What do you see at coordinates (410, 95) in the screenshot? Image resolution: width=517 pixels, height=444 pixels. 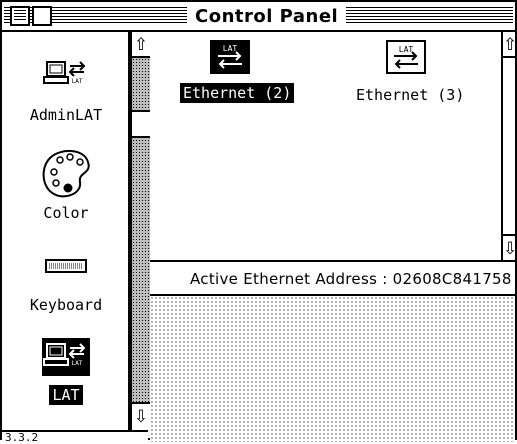 I see `device-label-ethernet-3: Ethernet (3)` at bounding box center [410, 95].